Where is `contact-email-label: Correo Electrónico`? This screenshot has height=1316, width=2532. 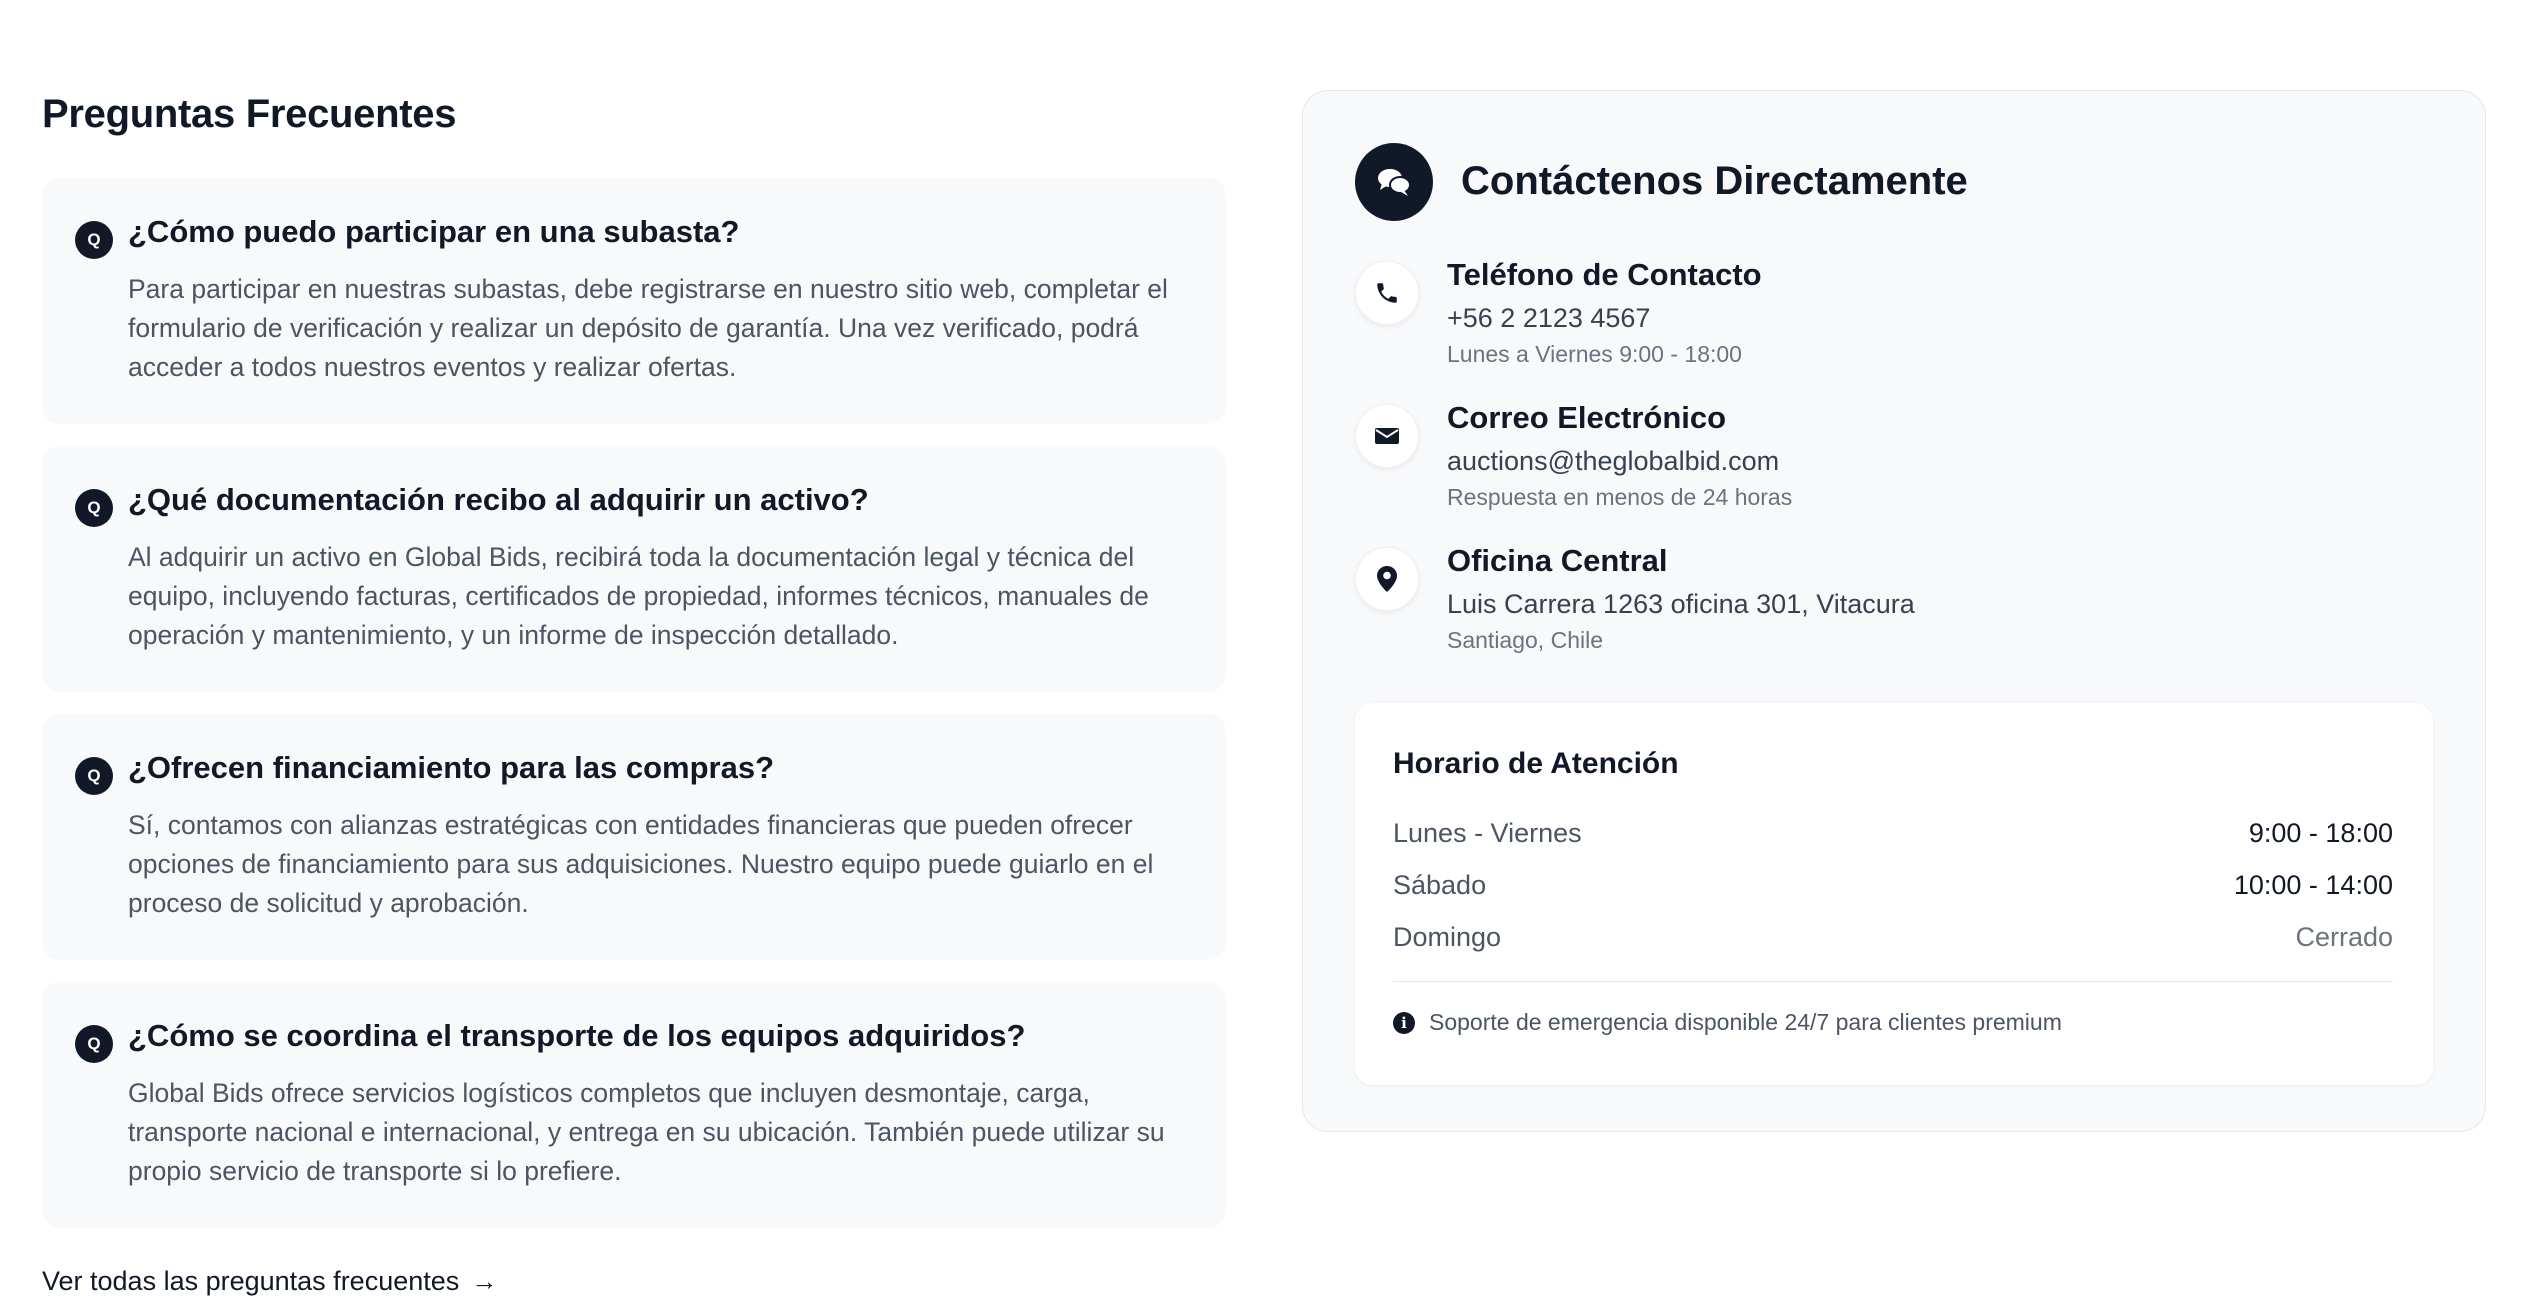 contact-email-label: Correo Electrónico is located at coordinates (1587, 417).